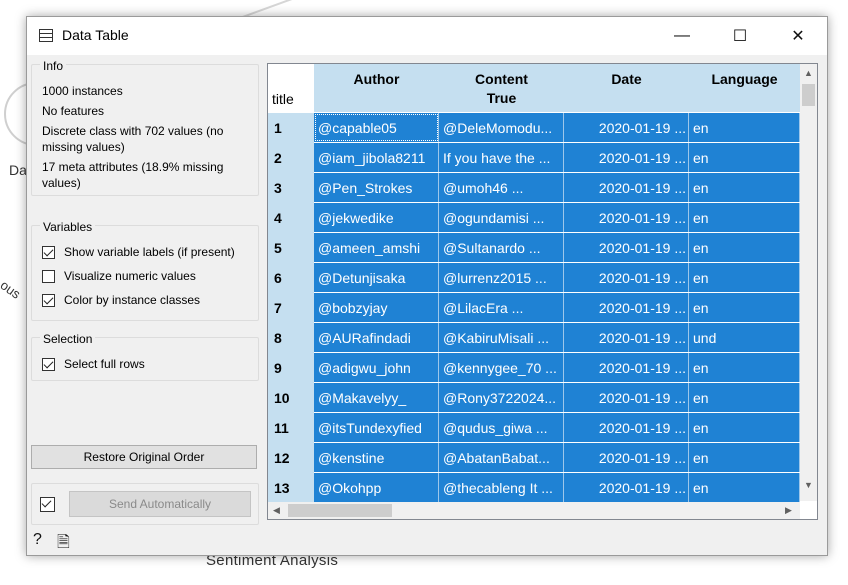 The width and height of the screenshot is (848, 585). What do you see at coordinates (501, 88) in the screenshot?
I see `column-header-content: Content True` at bounding box center [501, 88].